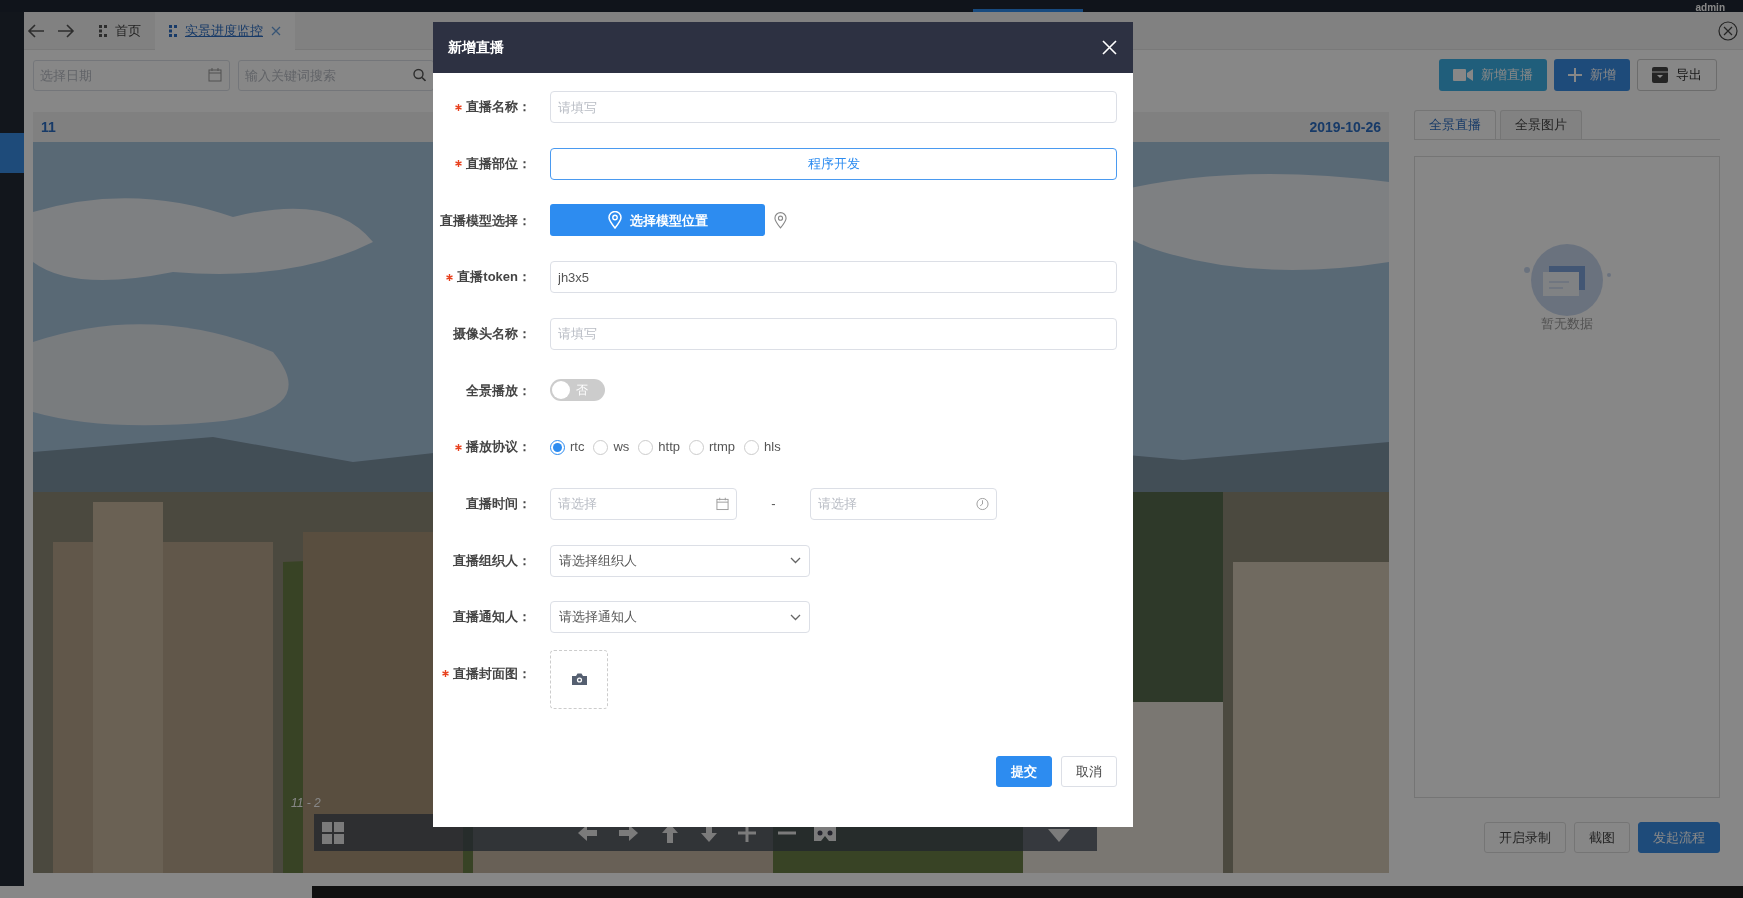 This screenshot has width=1743, height=898. Describe the element at coordinates (494, 277) in the screenshot. I see `field-label: 直播token：` at that location.